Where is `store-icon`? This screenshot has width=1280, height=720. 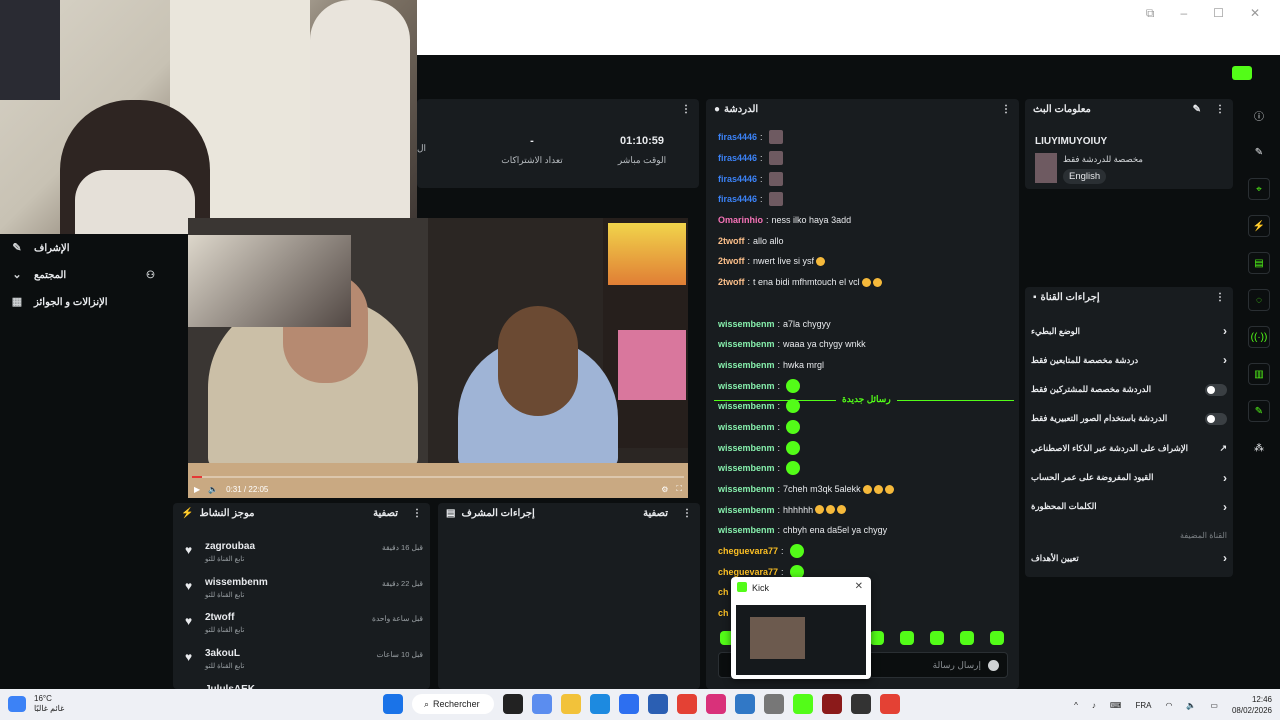 store-icon is located at coordinates (658, 704).